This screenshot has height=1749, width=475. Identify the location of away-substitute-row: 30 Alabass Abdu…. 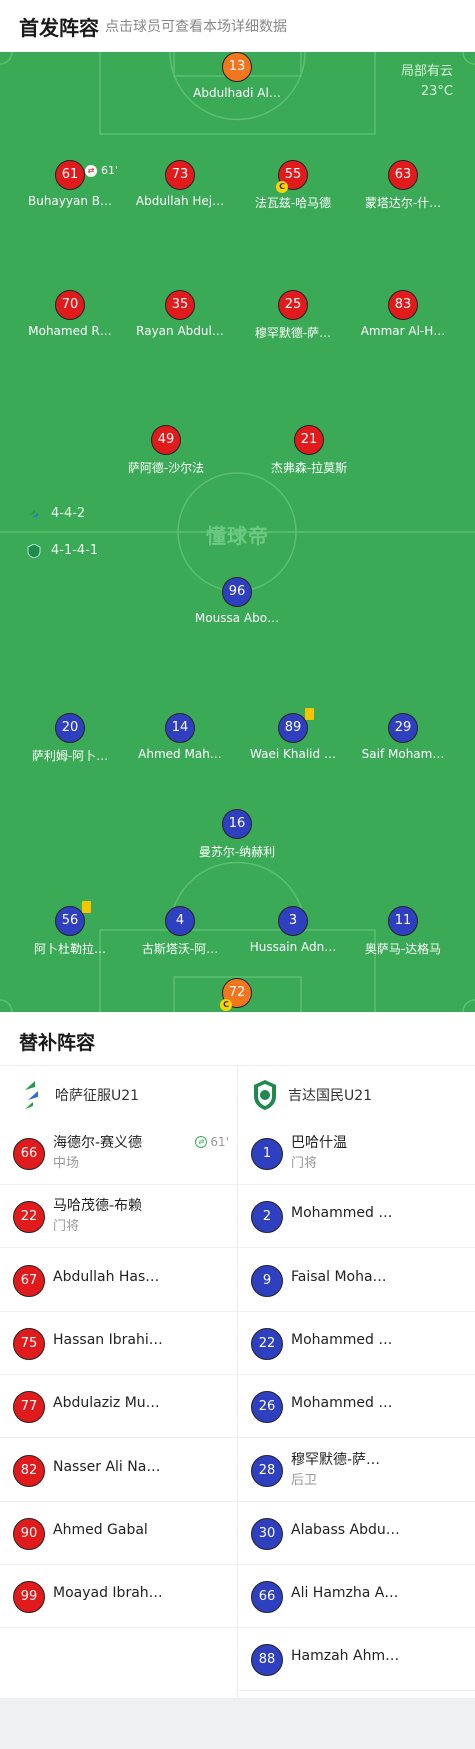
(356, 1533).